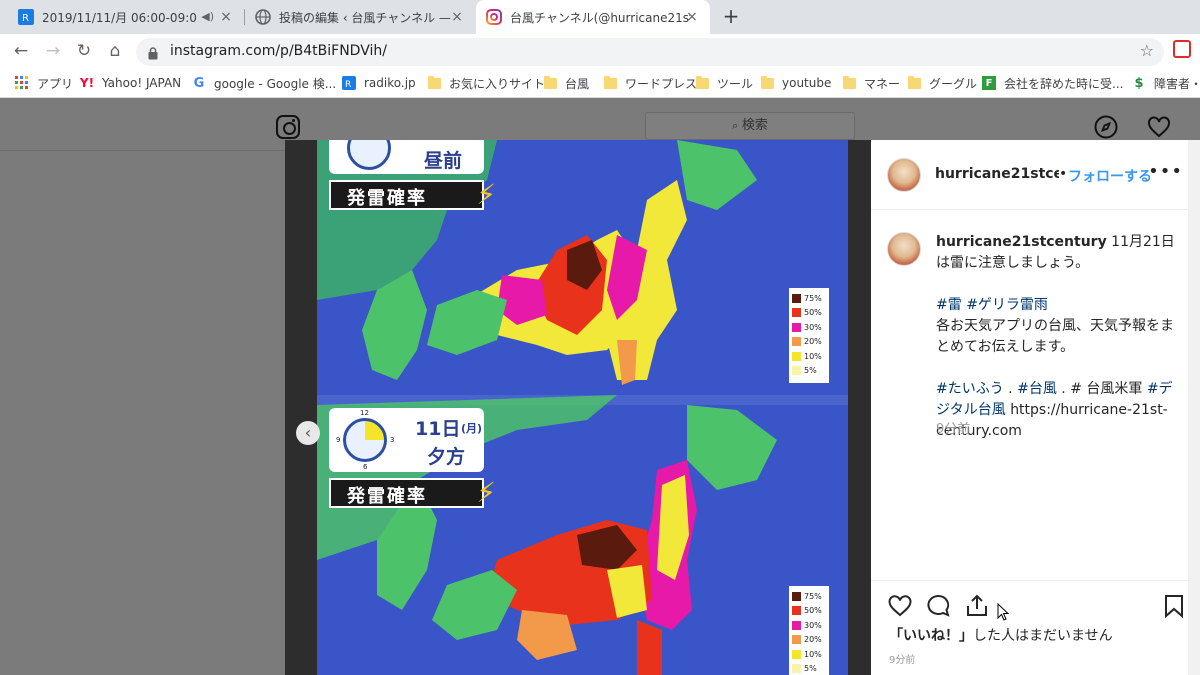 Image resolution: width=1200 pixels, height=675 pixels. What do you see at coordinates (1003, 613) in the screenshot?
I see `mouse-cursor-icon` at bounding box center [1003, 613].